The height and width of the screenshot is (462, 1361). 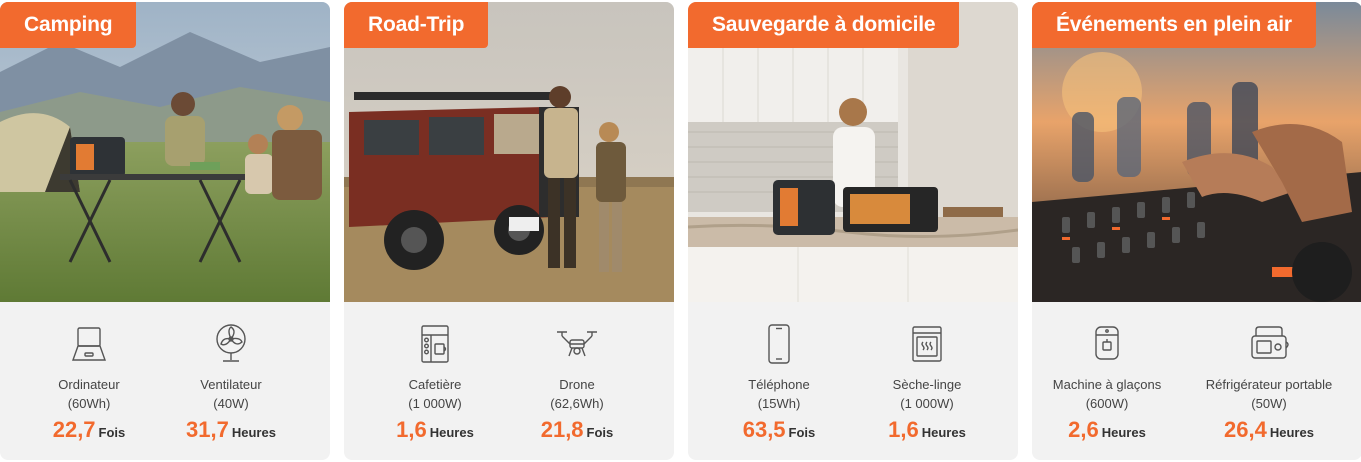 What do you see at coordinates (89, 344) in the screenshot?
I see `laptop-icon` at bounding box center [89, 344].